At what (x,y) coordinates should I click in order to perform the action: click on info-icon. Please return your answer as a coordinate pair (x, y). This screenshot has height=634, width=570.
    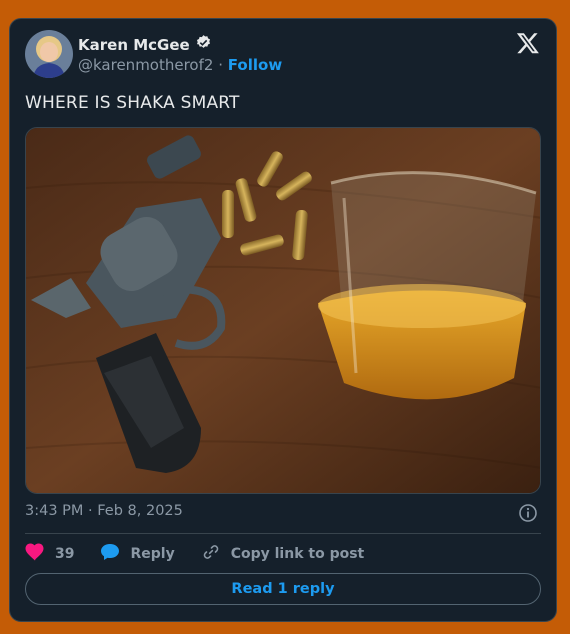
    Looking at the image, I should click on (528, 513).